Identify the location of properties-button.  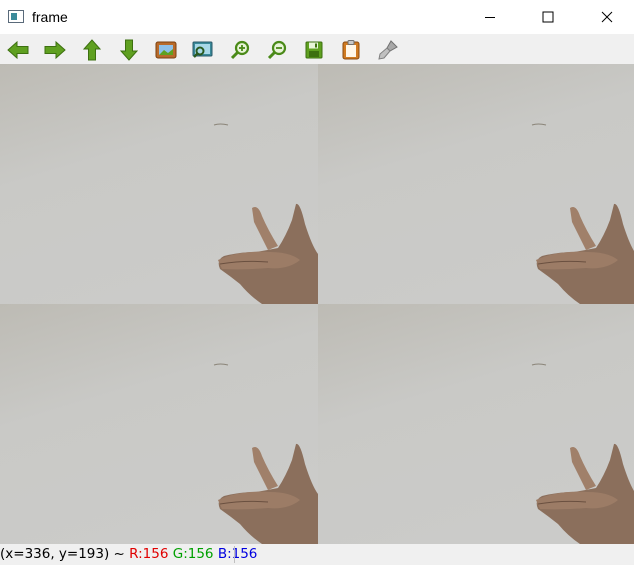
(388, 50).